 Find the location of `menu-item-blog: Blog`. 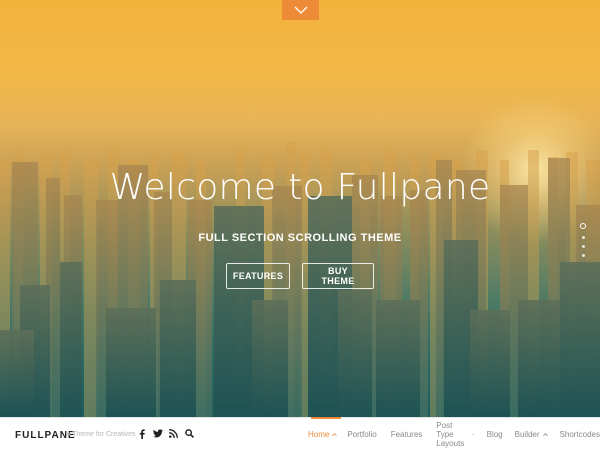

menu-item-blog: Blog is located at coordinates (495, 434).